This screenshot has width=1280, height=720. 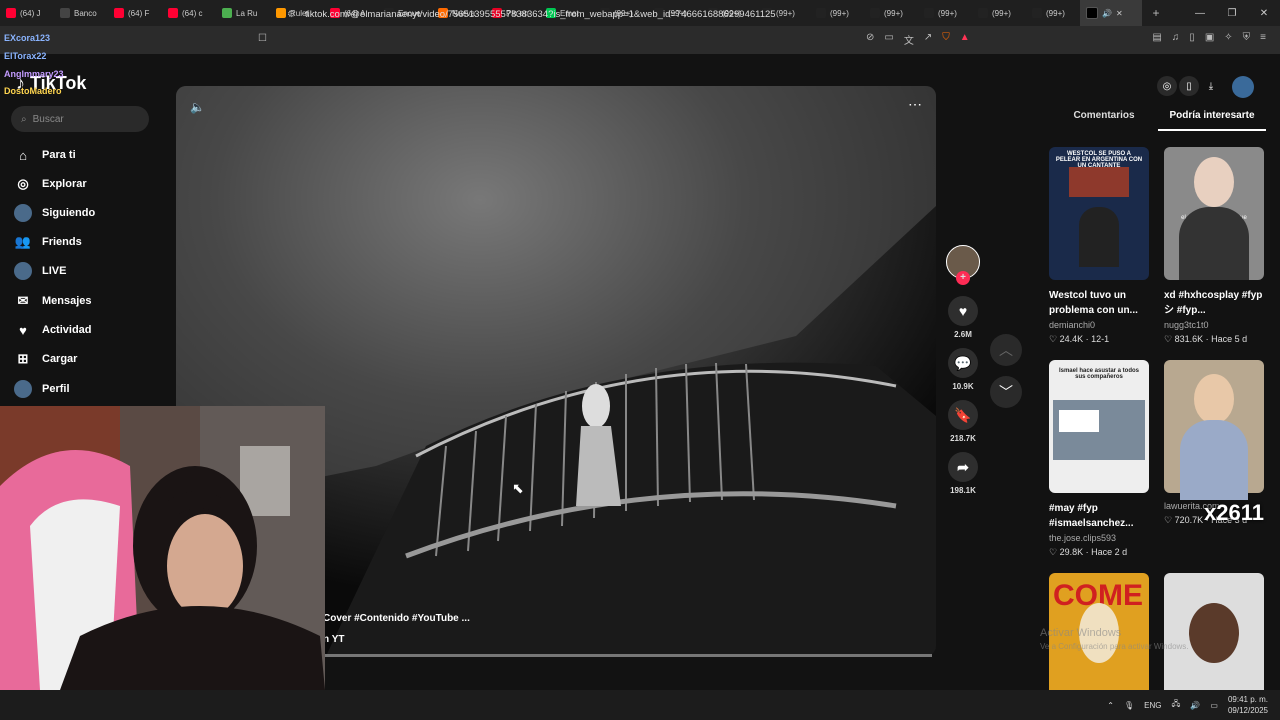 I want to click on battery-icon: ▭, so click(x=1214, y=705).